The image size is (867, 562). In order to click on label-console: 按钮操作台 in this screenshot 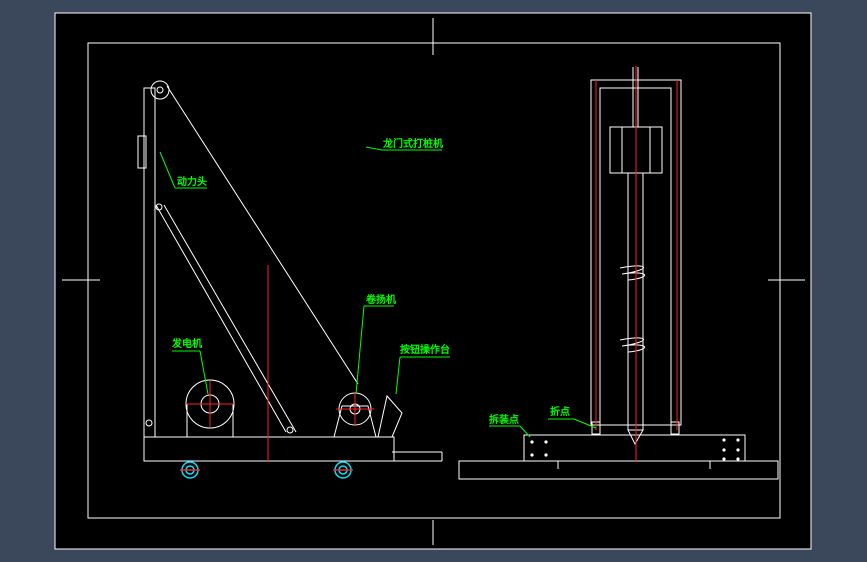, I will do `click(425, 349)`.